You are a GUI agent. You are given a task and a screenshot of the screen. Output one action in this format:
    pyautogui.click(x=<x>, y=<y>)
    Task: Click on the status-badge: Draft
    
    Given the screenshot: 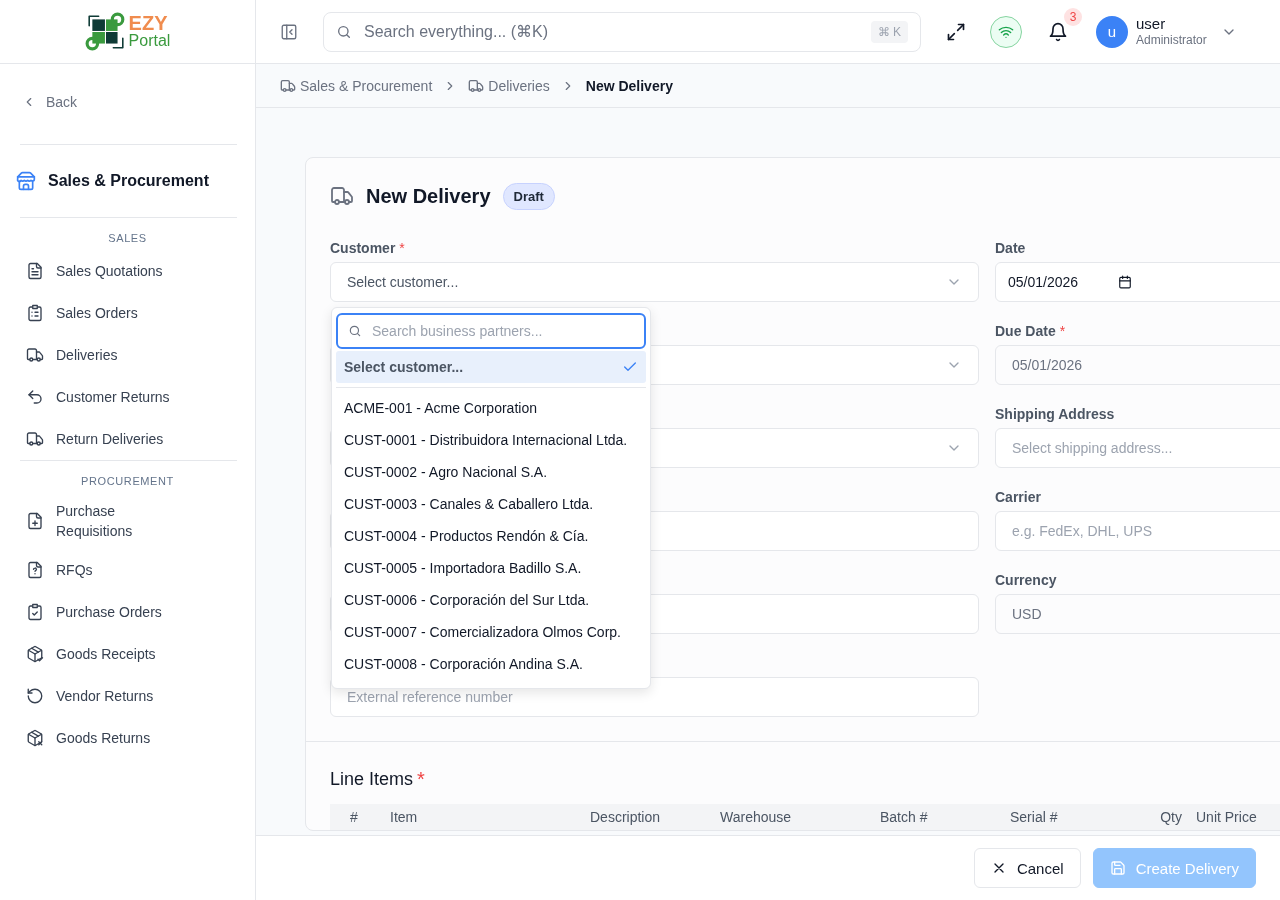 What is the action you would take?
    pyautogui.click(x=528, y=196)
    